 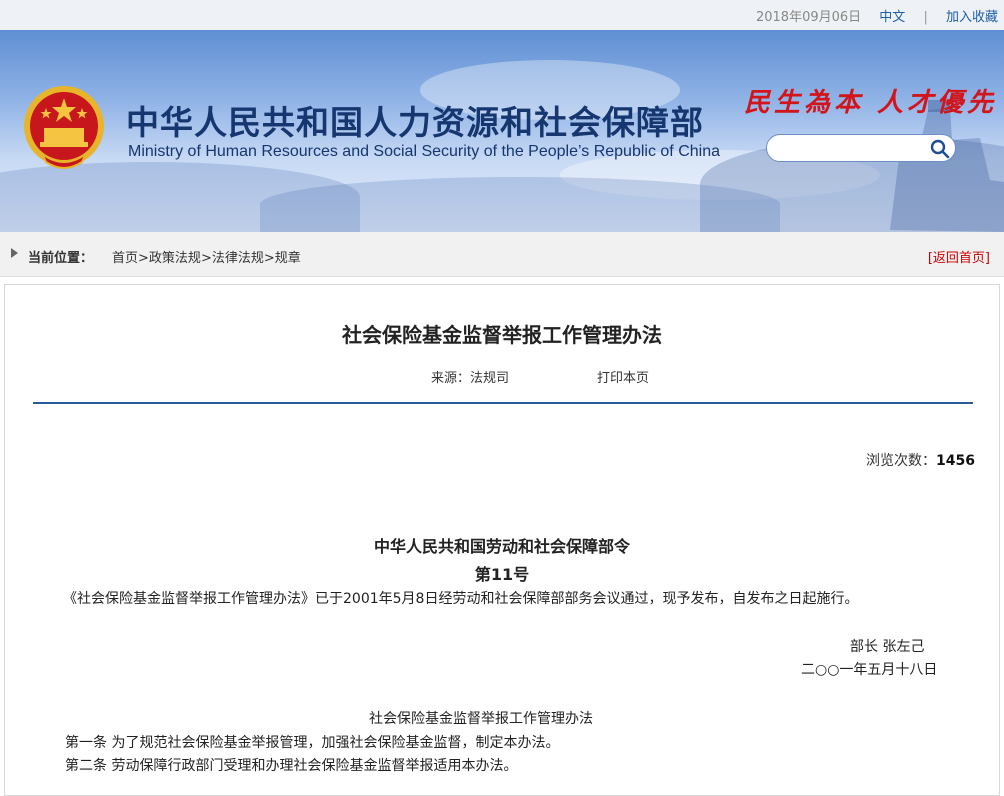 What do you see at coordinates (291, 766) in the screenshot?
I see `article-clause-2: 第二条 劳动保障行政部门受理和办理社会保险基金监督举报适用本办法。` at bounding box center [291, 766].